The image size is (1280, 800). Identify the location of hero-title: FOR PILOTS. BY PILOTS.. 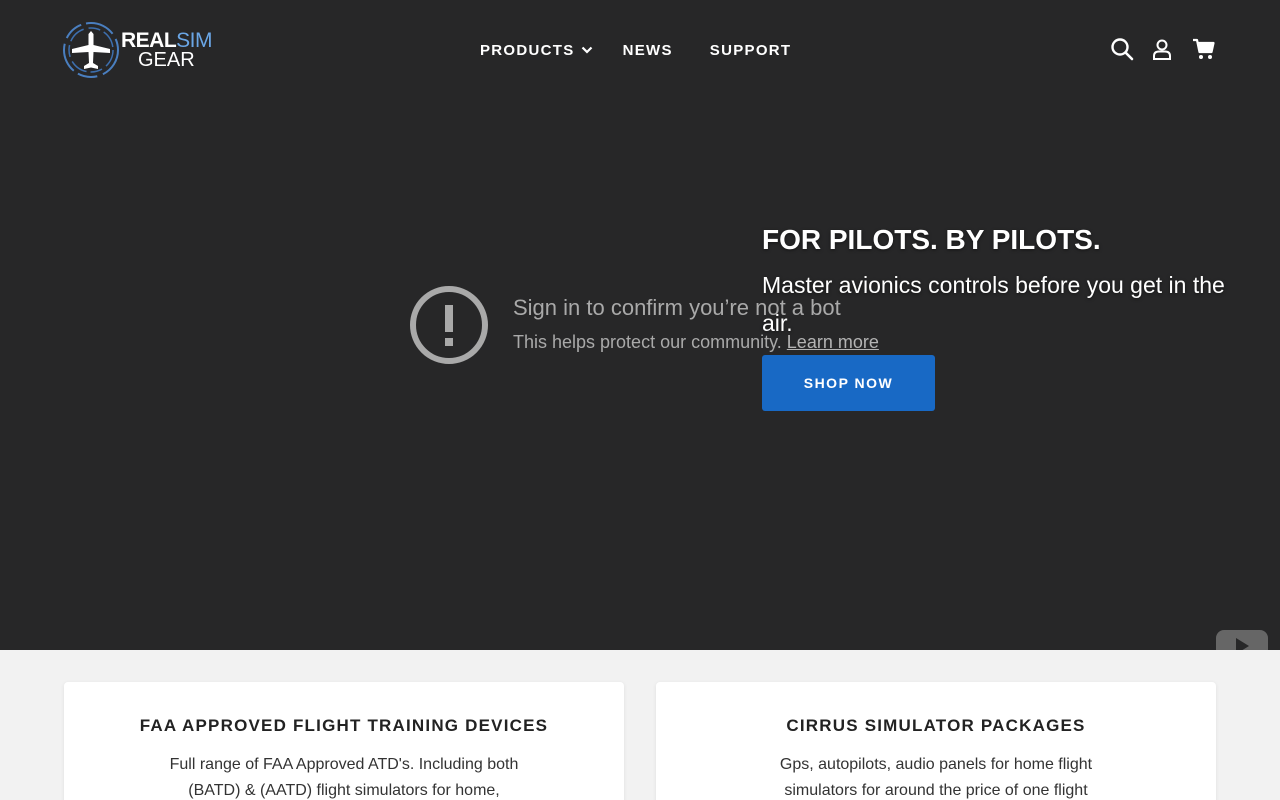
(931, 239).